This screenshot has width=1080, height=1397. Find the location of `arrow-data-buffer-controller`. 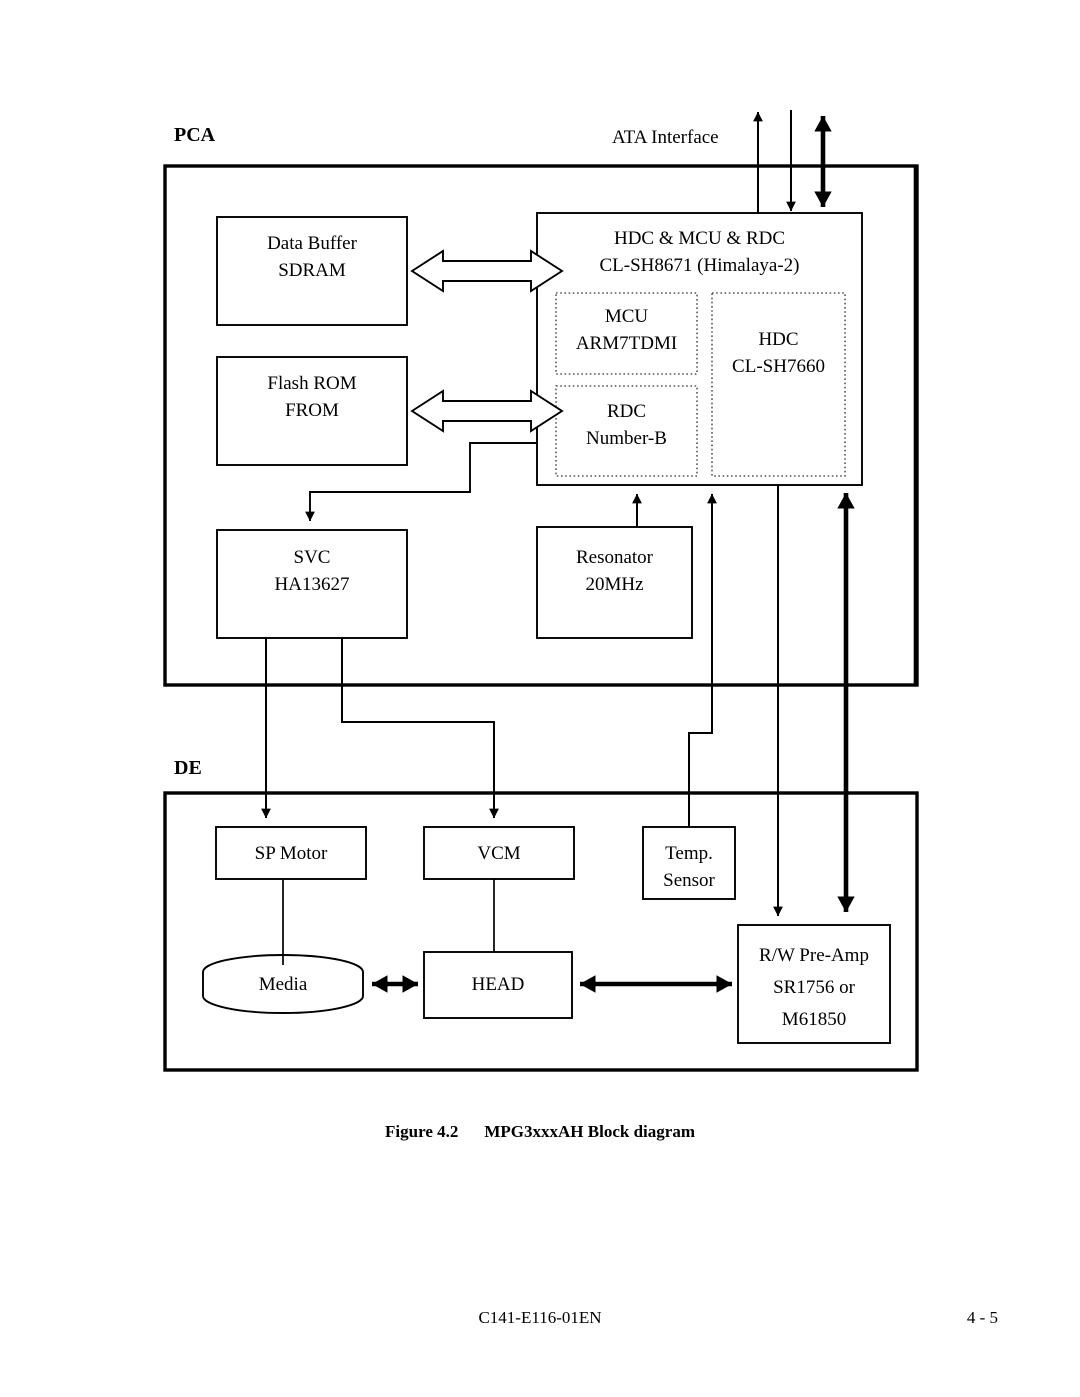

arrow-data-buffer-controller is located at coordinates (487, 271).